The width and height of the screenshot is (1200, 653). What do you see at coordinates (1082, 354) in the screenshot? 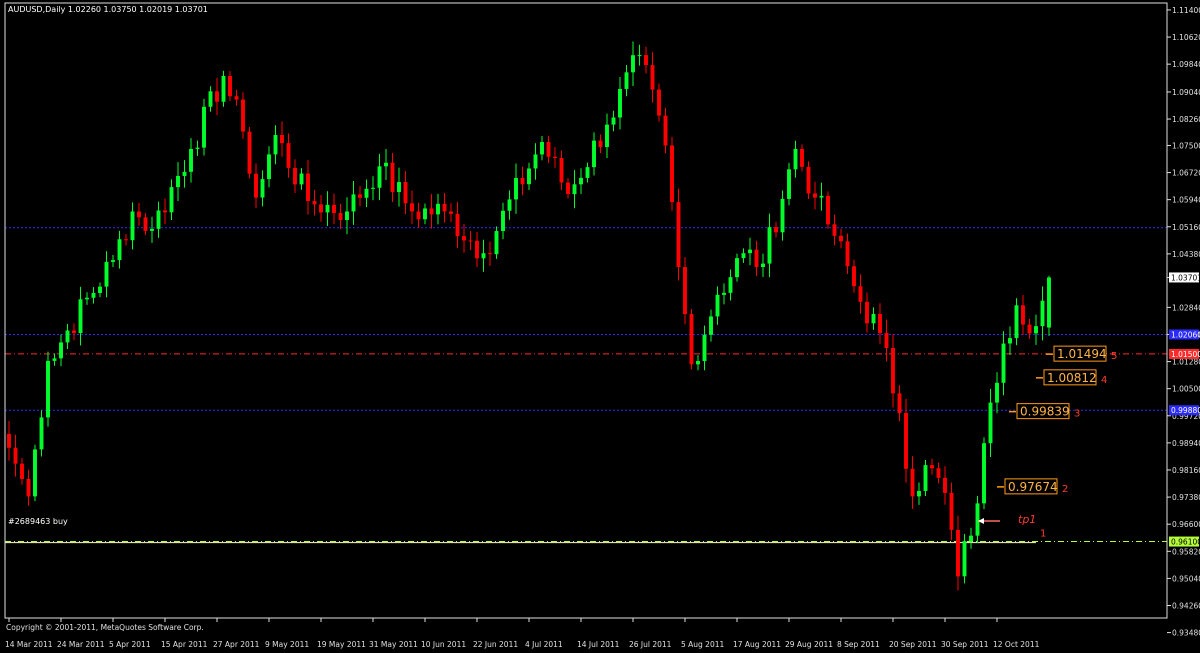
I see `target-value: 1.01494` at bounding box center [1082, 354].